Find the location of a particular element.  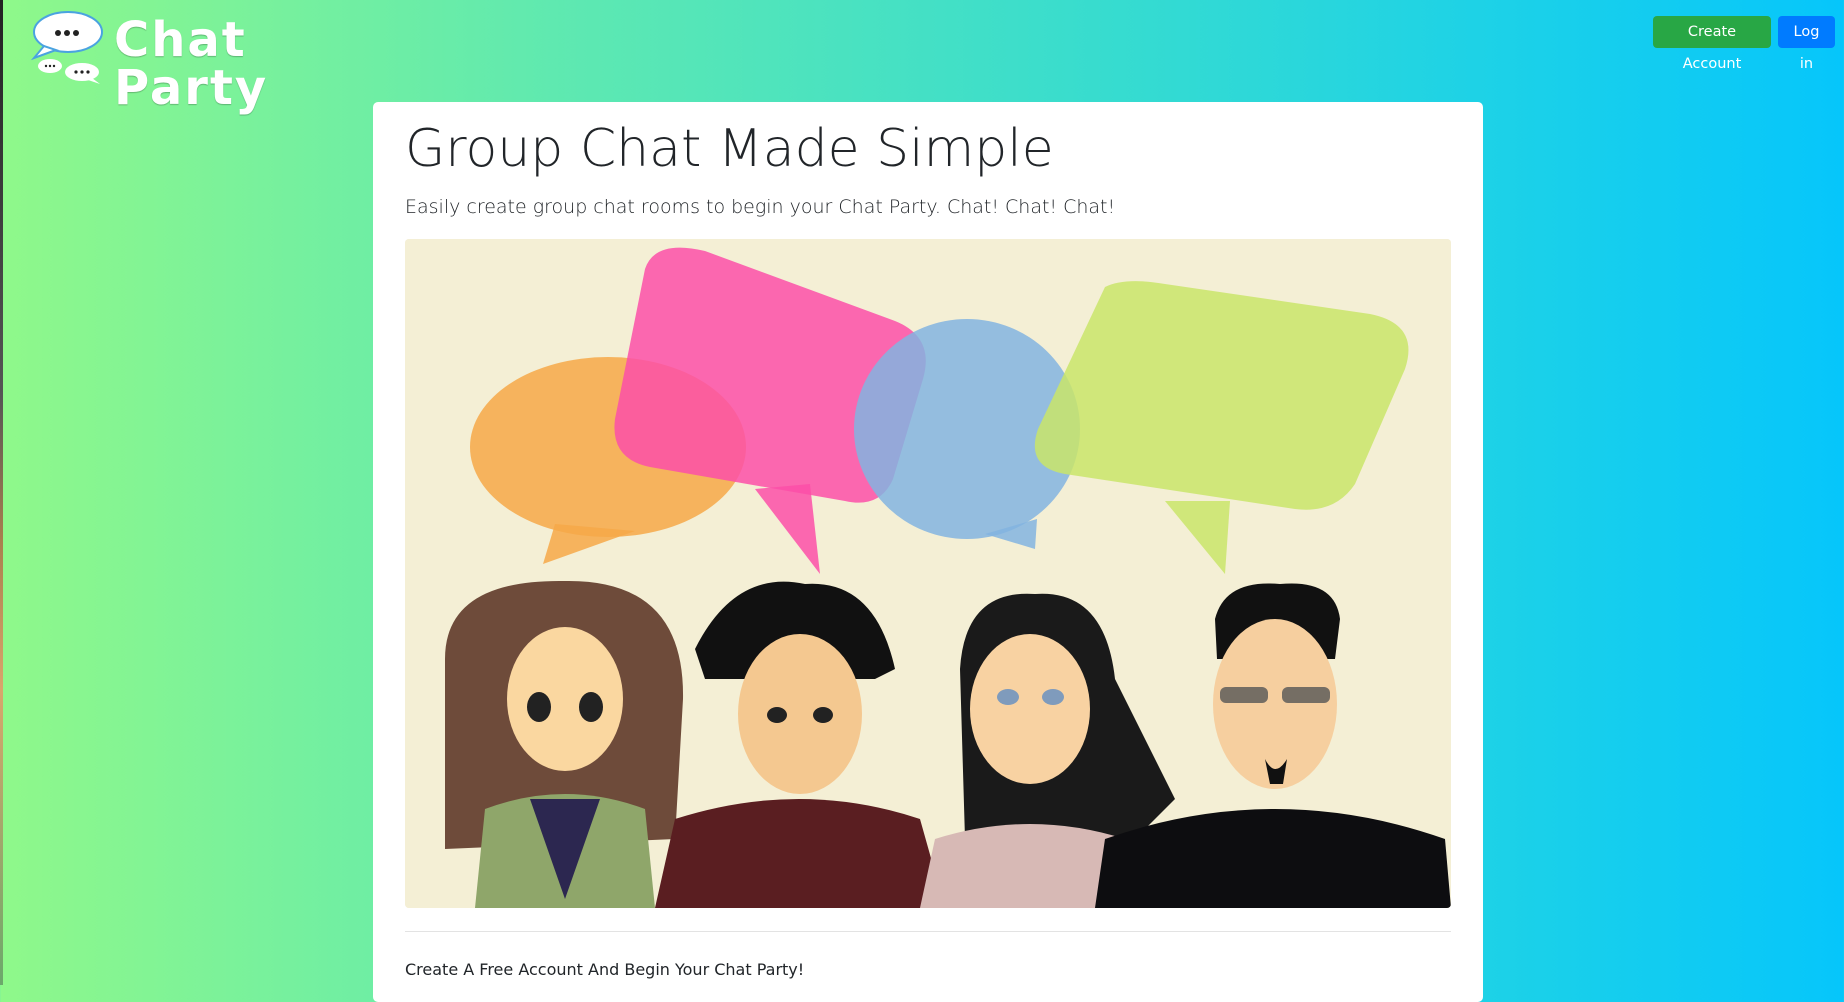

create-account-button: Create Account is located at coordinates (1712, 44).